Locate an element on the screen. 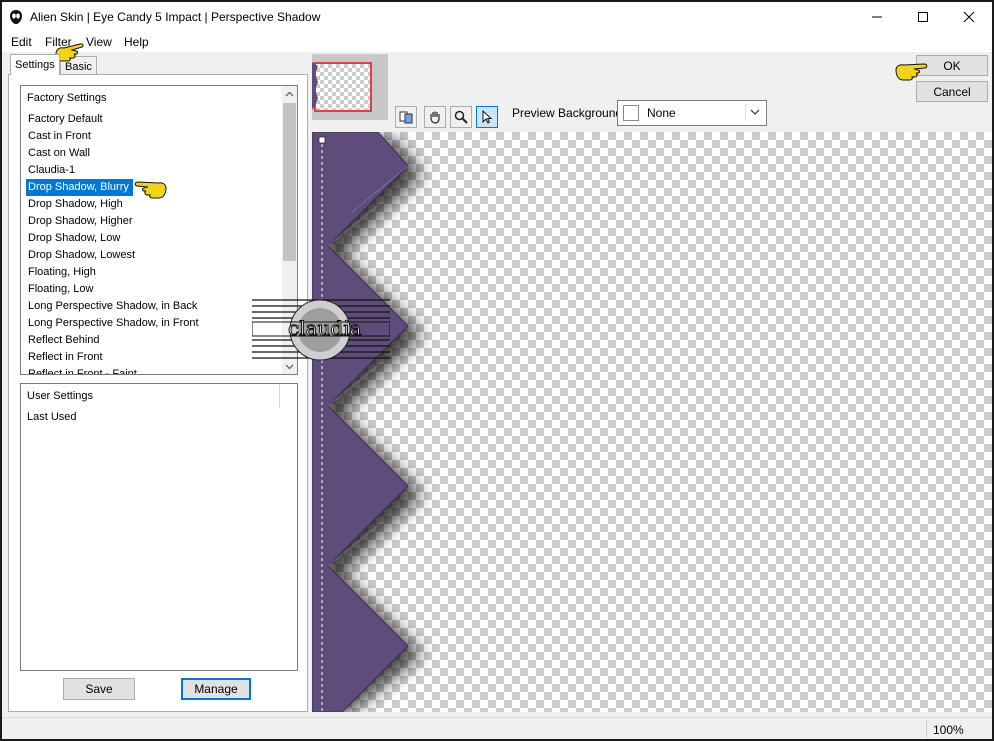 The width and height of the screenshot is (994, 741). minimize-icon is located at coordinates (877, 17).